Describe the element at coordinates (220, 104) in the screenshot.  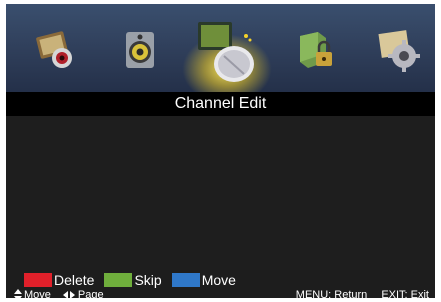
I see `page-title: Channel Edit` at that location.